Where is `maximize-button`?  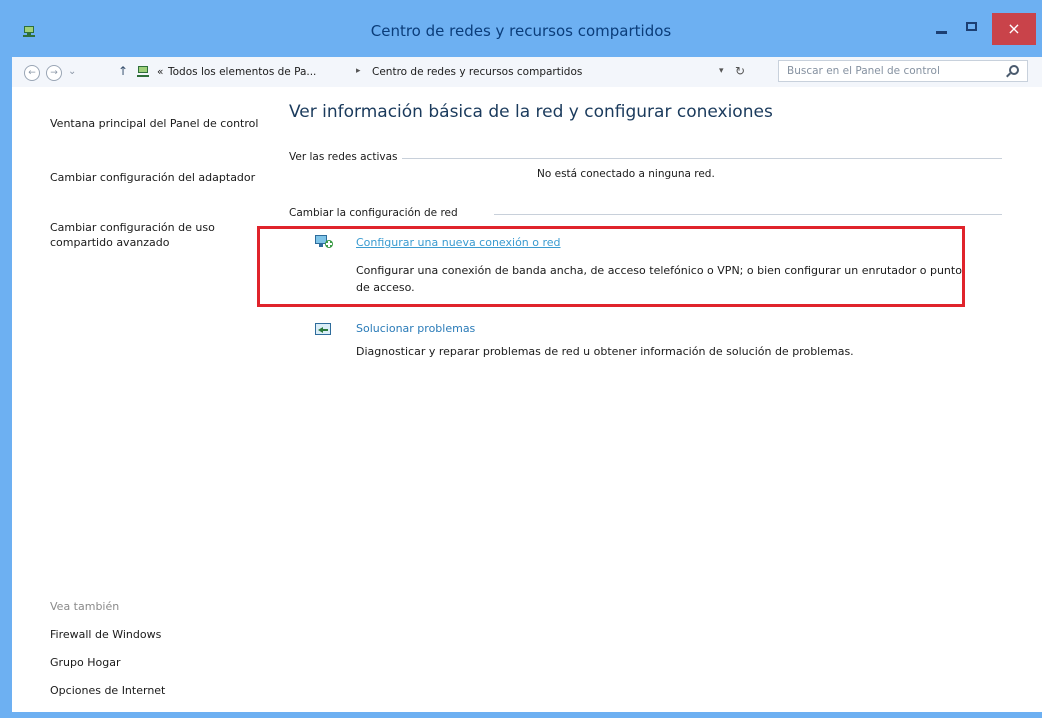 maximize-button is located at coordinates (973, 29).